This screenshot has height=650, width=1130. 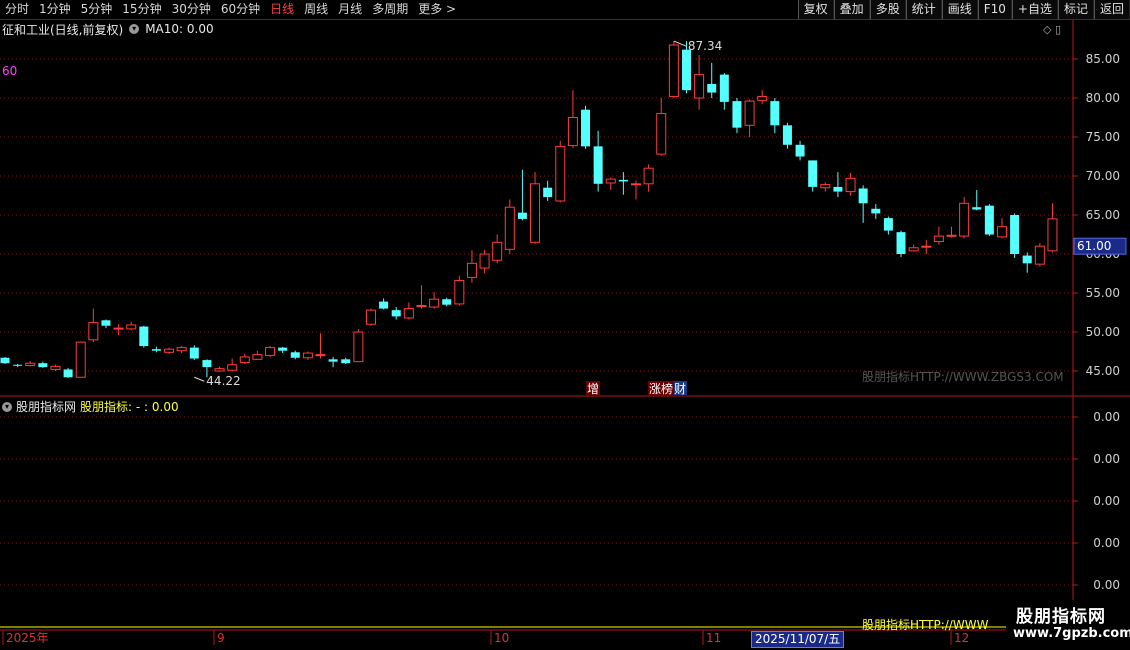 I want to click on chart-corner-icons: ◇ ▯, so click(x=1052, y=29).